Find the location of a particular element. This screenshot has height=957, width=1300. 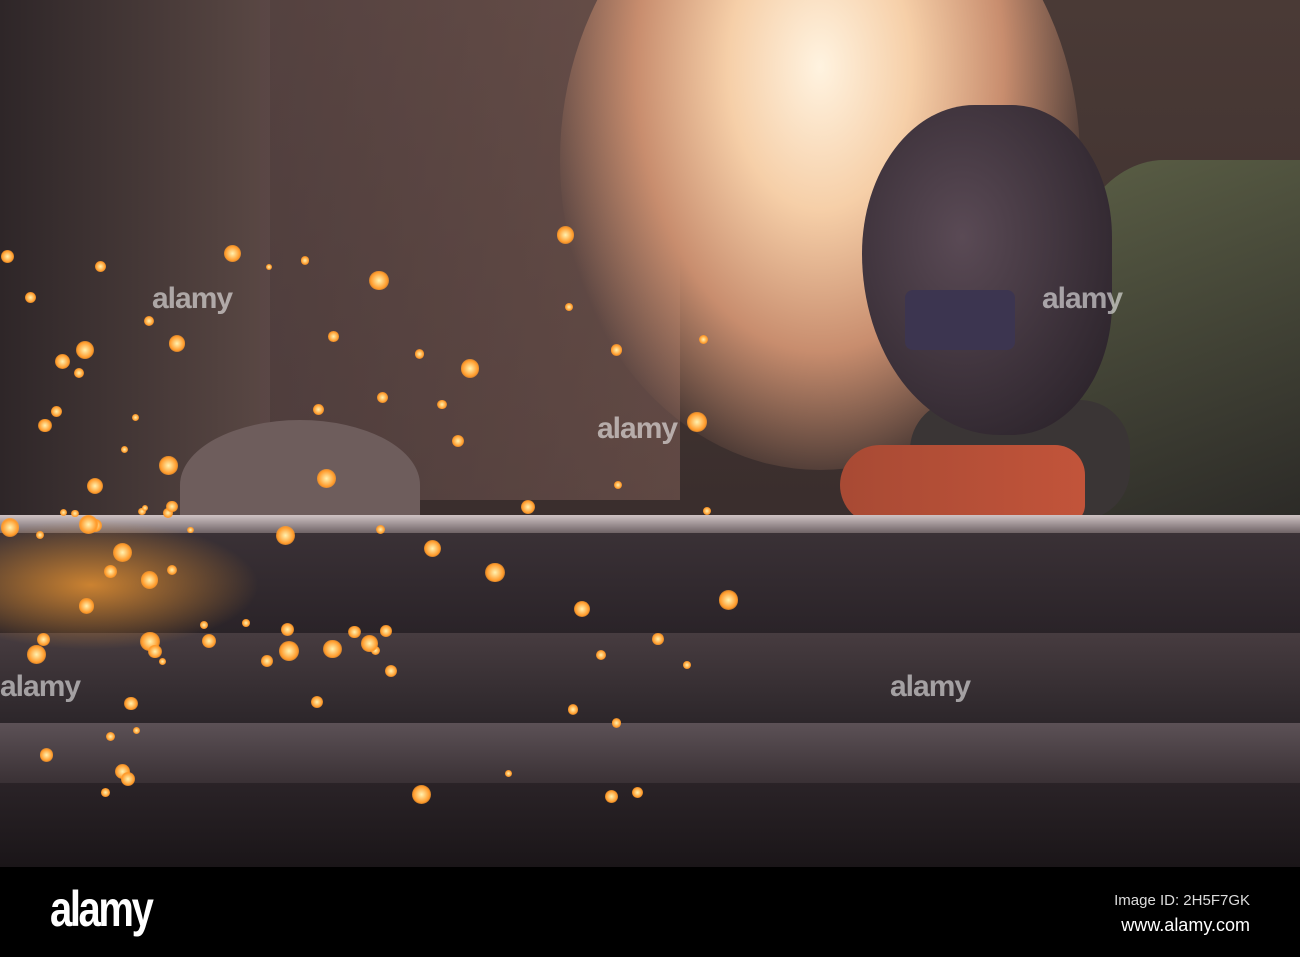

image-id: Image ID: 2H5F7GK is located at coordinates (1182, 900).